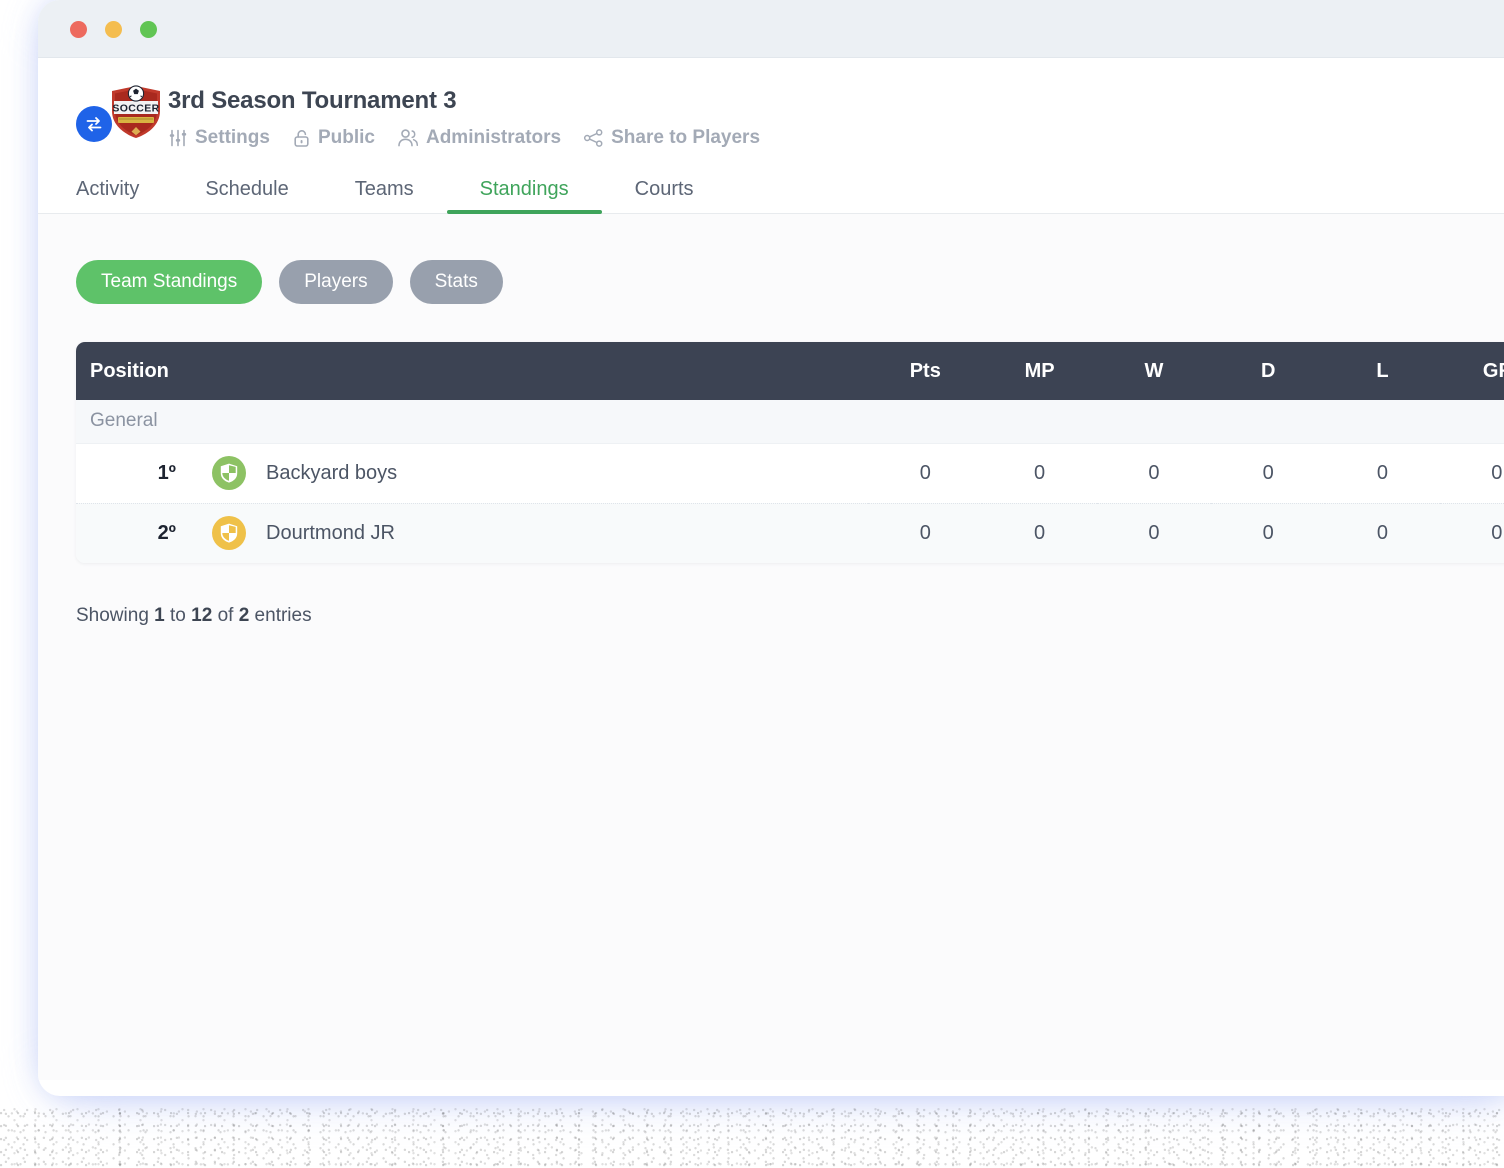 The width and height of the screenshot is (1504, 1168). What do you see at coordinates (1268, 371) in the screenshot?
I see `column-header-d: D` at bounding box center [1268, 371].